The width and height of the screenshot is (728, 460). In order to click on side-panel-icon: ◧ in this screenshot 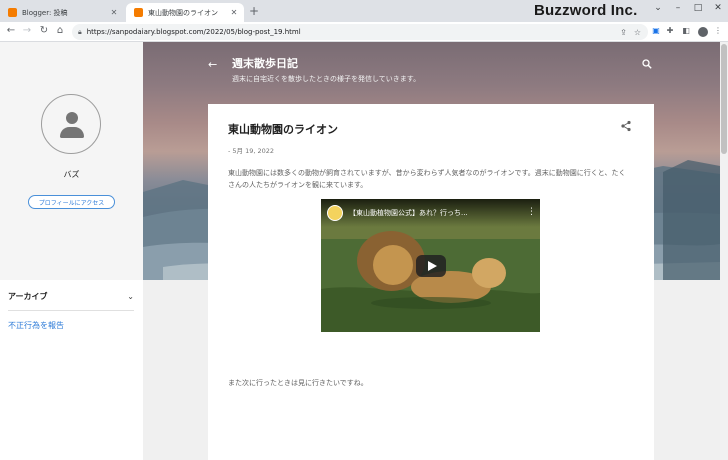, I will do `click(686, 30)`.